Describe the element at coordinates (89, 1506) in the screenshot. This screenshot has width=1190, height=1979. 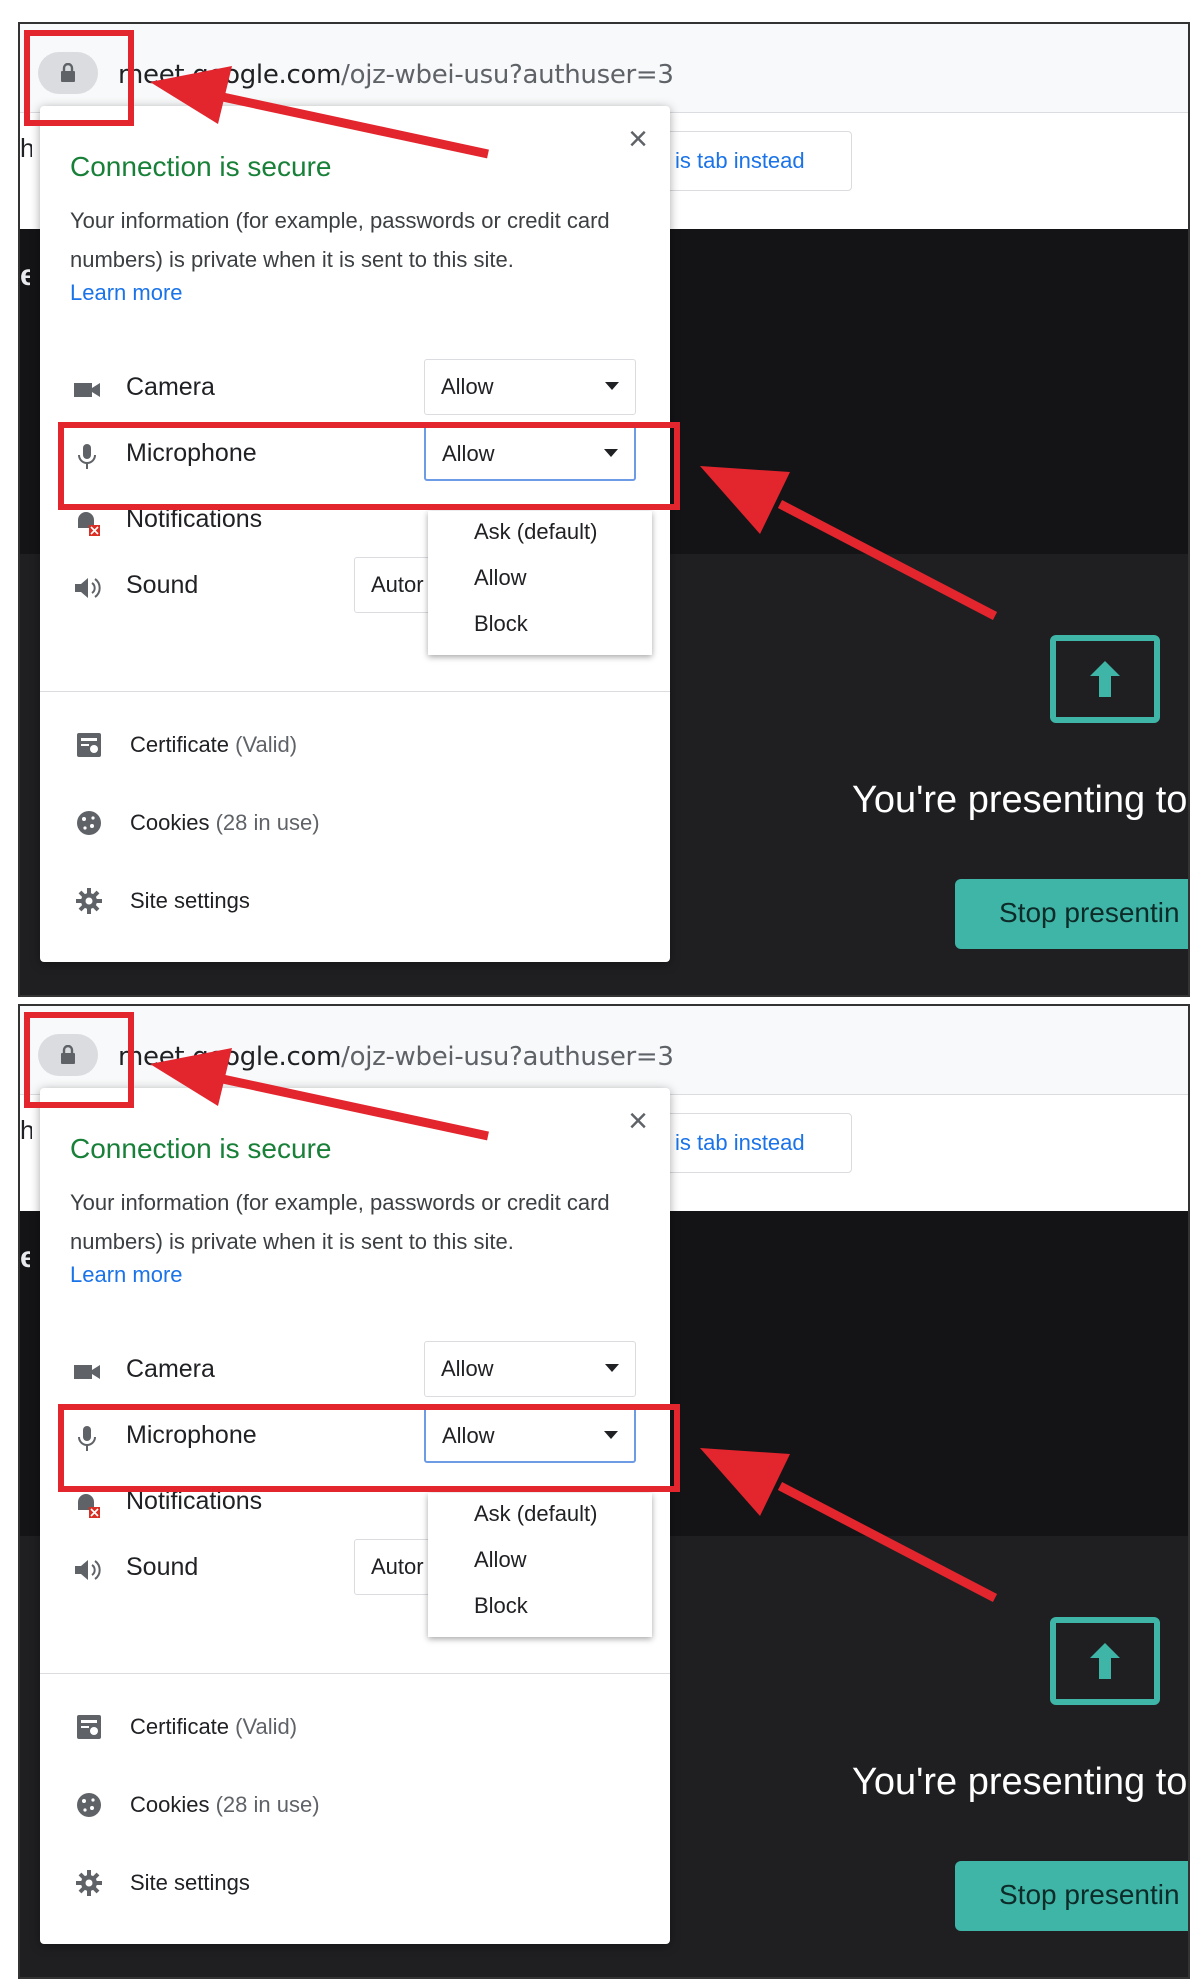
I see `notifications-icon` at that location.